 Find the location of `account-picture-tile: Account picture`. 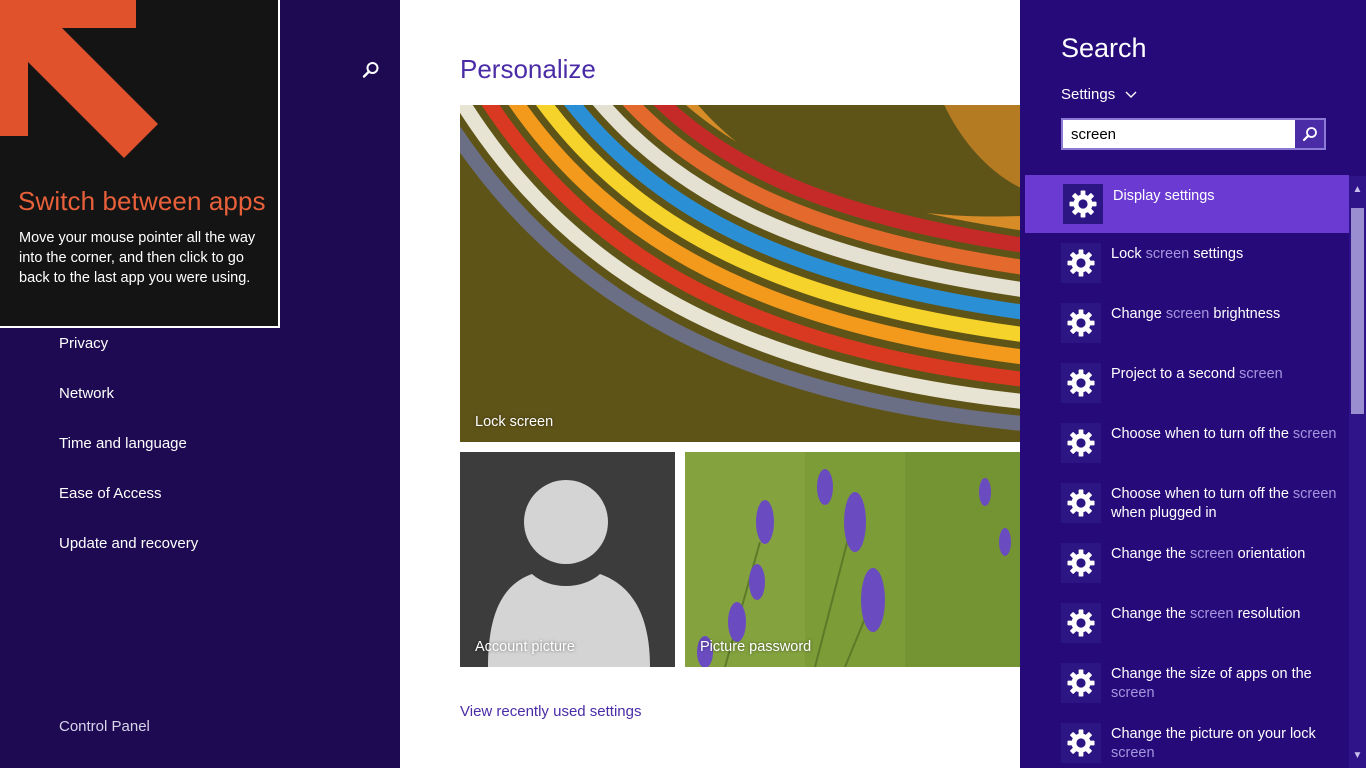

account-picture-tile: Account picture is located at coordinates (567, 559).